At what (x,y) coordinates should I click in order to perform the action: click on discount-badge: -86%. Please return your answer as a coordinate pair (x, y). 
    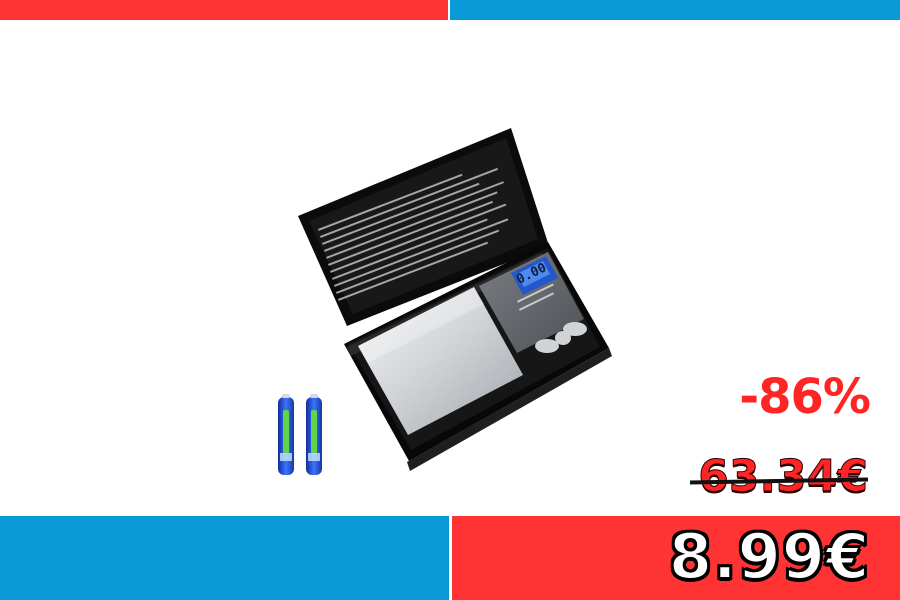
    Looking at the image, I should click on (805, 397).